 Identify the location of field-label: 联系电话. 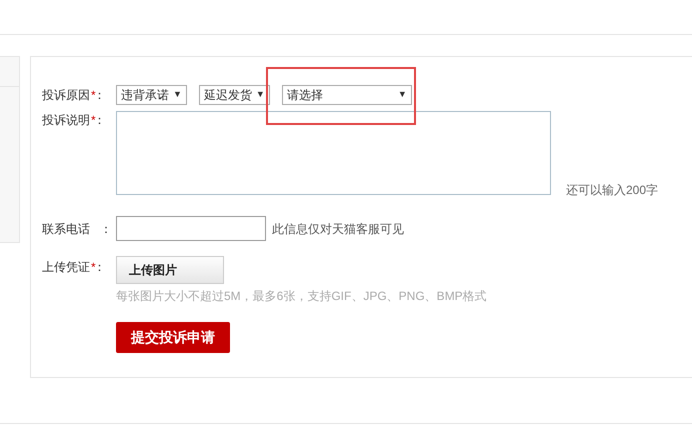
(66, 229).